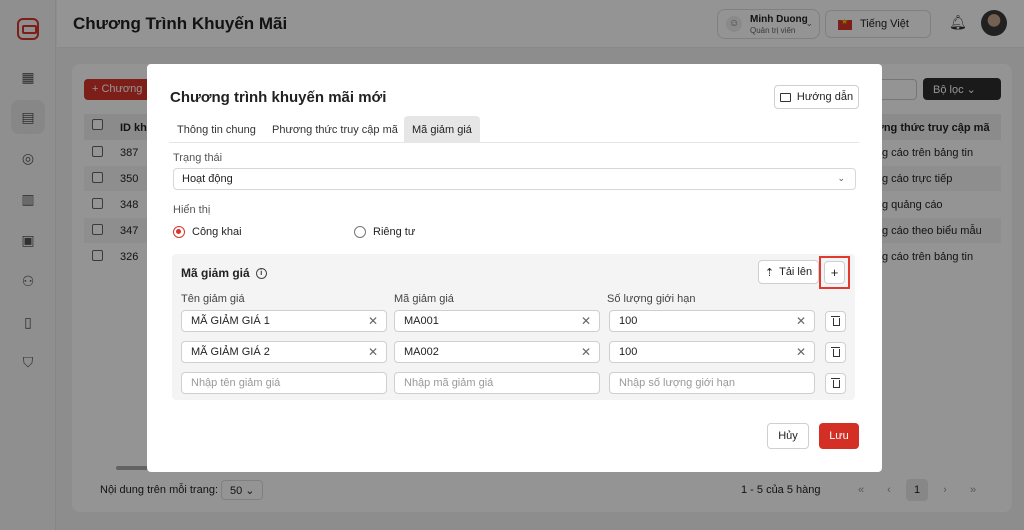  Describe the element at coordinates (421, 352) in the screenshot. I see `discount-code-value: MA002` at that location.